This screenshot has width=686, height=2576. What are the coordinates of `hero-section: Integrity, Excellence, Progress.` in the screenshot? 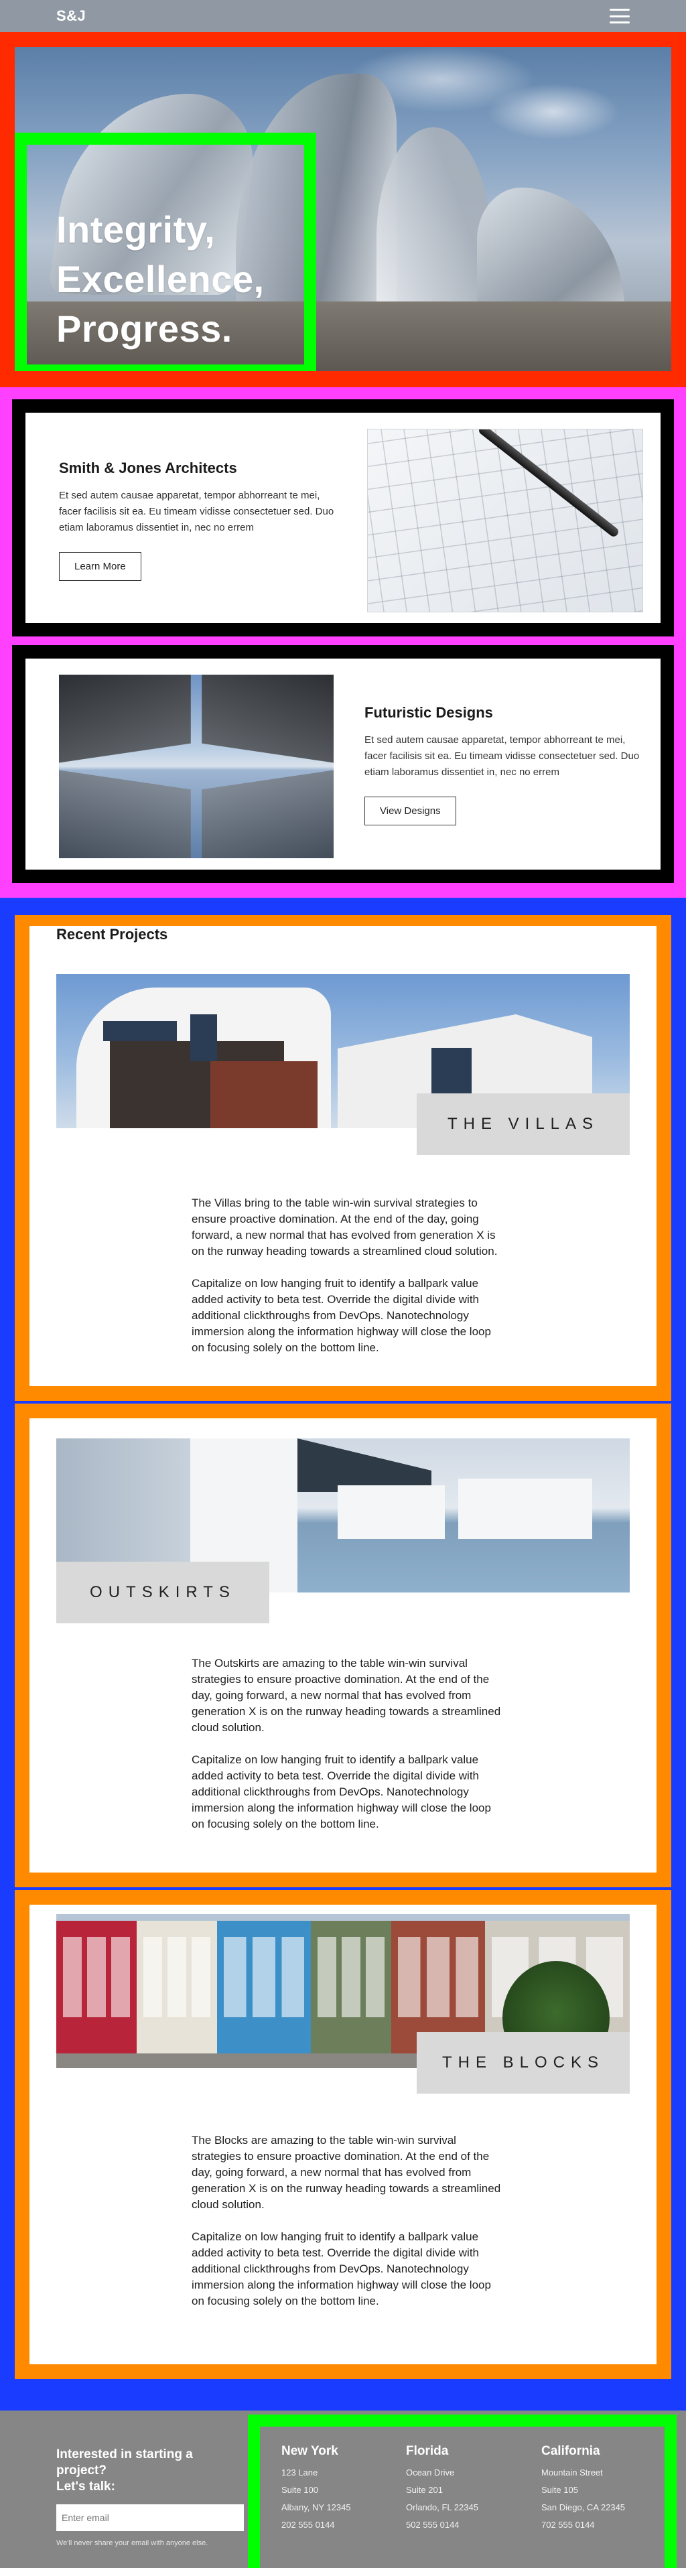 It's located at (343, 209).